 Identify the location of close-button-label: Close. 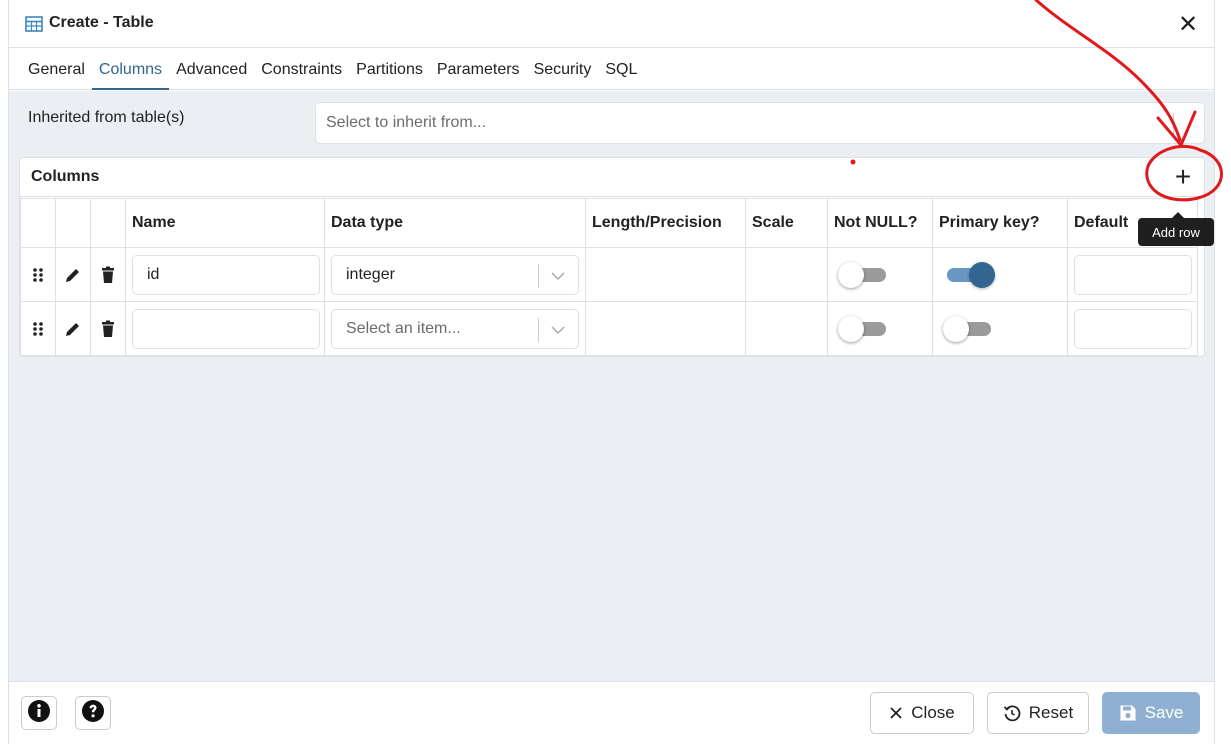
(933, 712).